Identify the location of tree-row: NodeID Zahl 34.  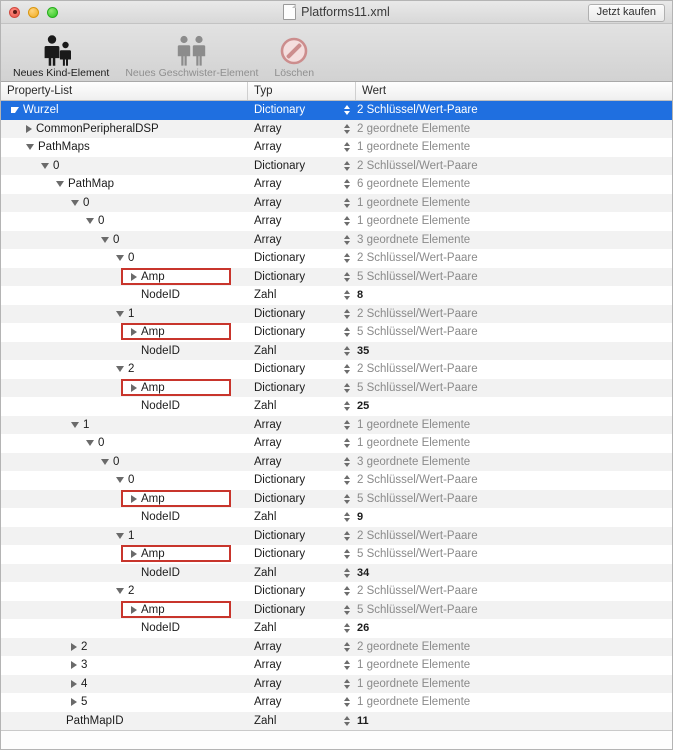
(336, 573).